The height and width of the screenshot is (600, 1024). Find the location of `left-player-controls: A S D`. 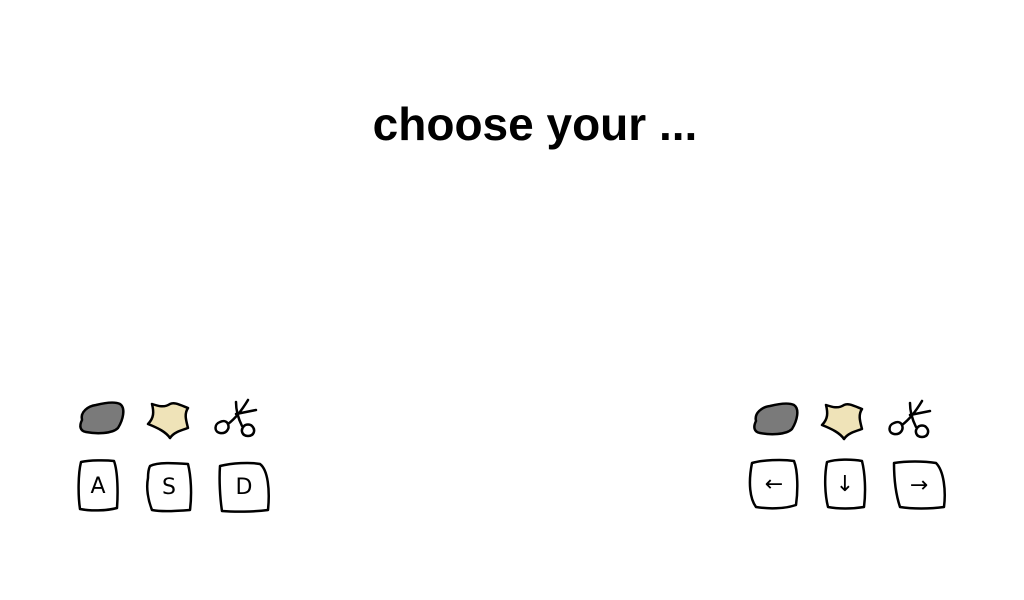

left-player-controls: A S D is located at coordinates (175, 457).